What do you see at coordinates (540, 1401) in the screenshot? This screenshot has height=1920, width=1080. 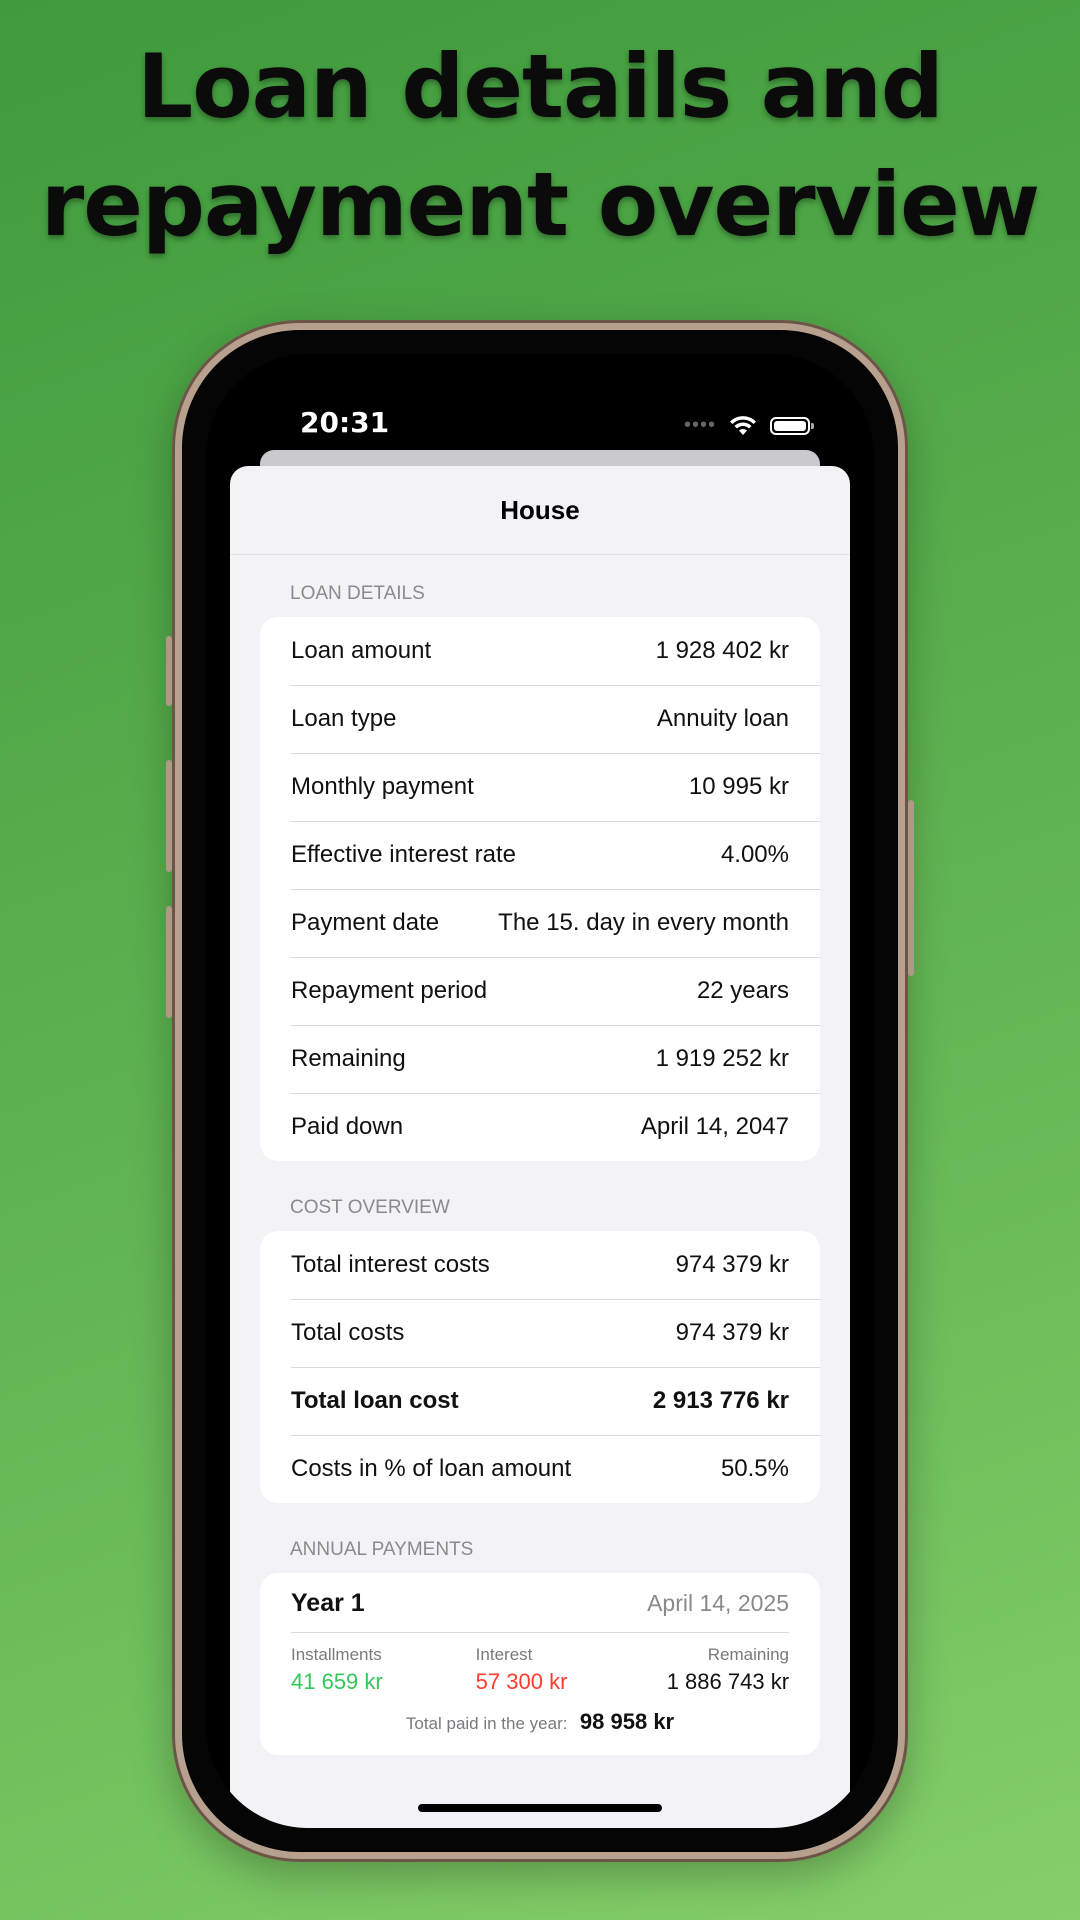 I see `row-total-loan-cost: Total loan cost 2 913 776 kr` at bounding box center [540, 1401].